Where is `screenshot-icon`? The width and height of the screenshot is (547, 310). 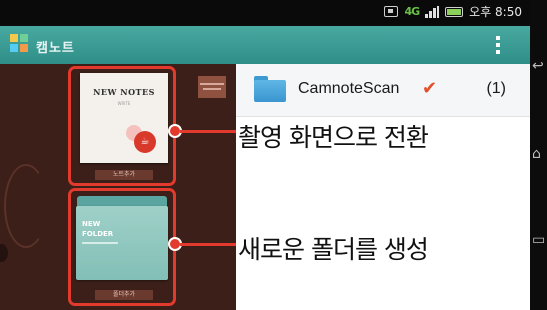
screenshot-icon is located at coordinates (391, 11).